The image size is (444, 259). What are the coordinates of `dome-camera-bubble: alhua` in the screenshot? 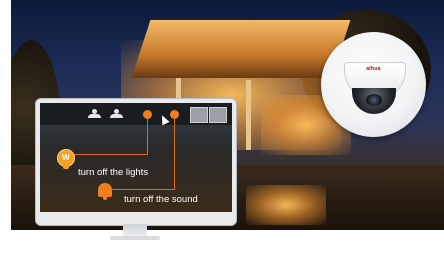 It's located at (373, 84).